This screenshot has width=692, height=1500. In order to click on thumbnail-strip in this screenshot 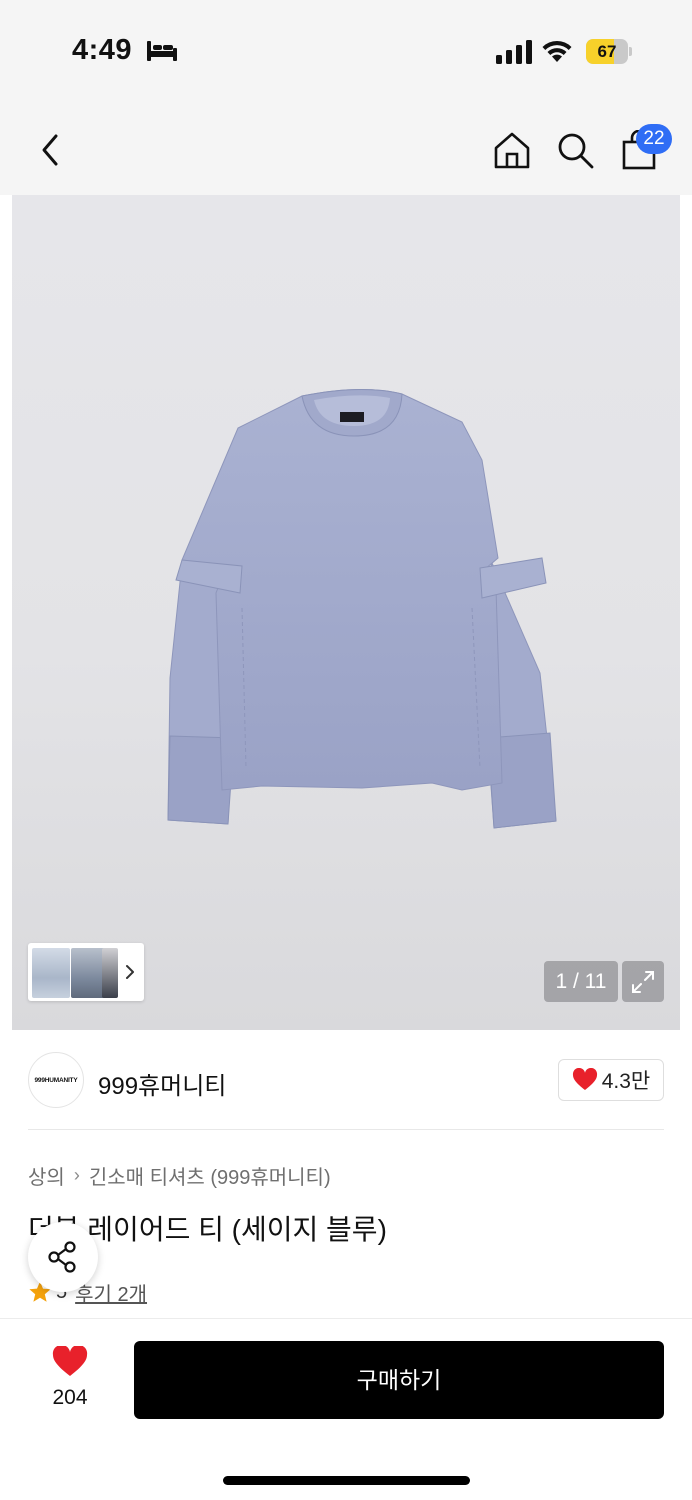, I will do `click(86, 972)`.